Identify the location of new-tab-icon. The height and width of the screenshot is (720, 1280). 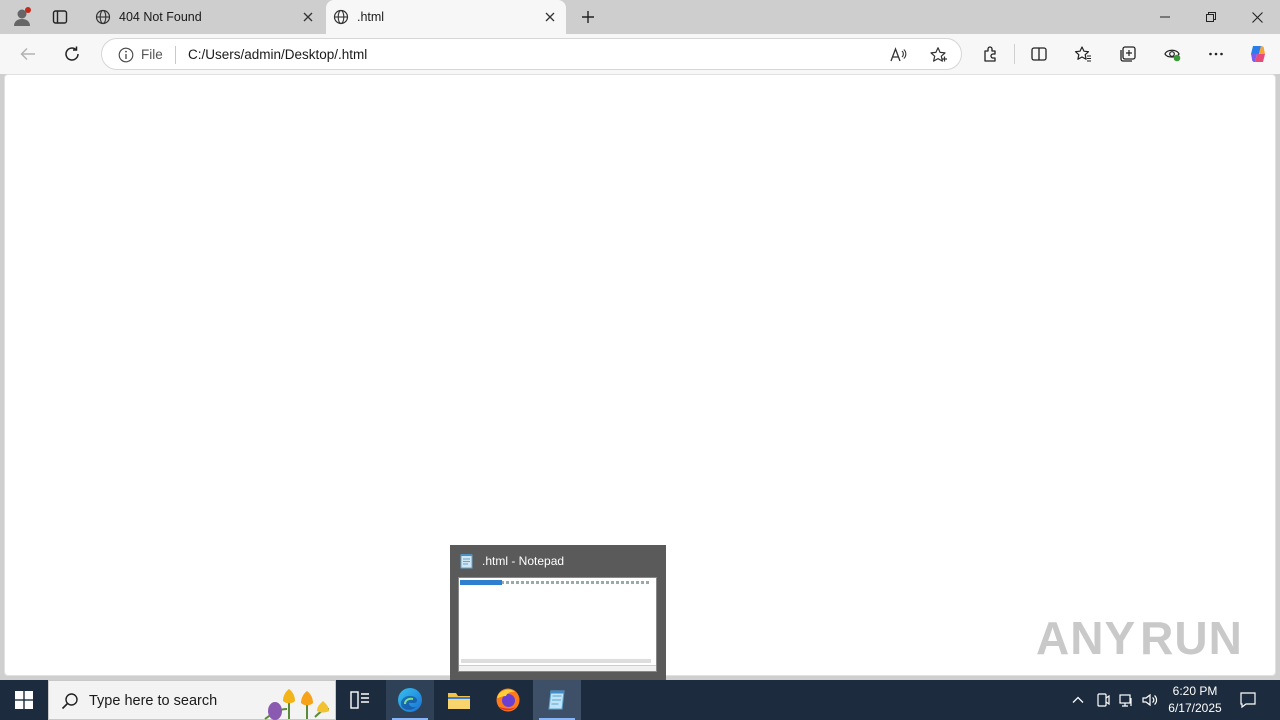
(588, 17).